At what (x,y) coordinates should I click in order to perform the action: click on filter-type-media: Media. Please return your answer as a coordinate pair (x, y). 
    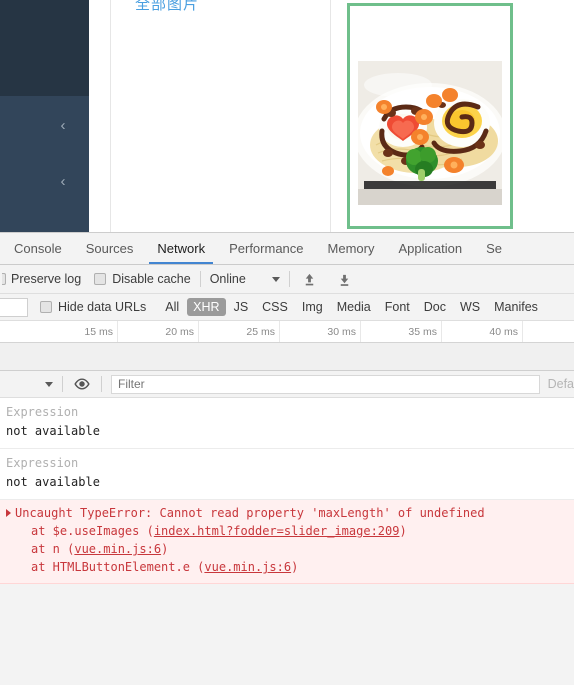
    Looking at the image, I should click on (354, 307).